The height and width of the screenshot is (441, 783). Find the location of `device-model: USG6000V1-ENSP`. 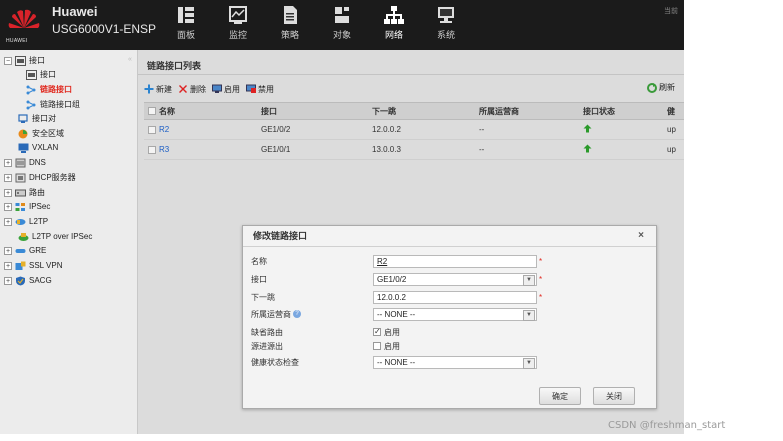

device-model: USG6000V1-ENSP is located at coordinates (104, 29).